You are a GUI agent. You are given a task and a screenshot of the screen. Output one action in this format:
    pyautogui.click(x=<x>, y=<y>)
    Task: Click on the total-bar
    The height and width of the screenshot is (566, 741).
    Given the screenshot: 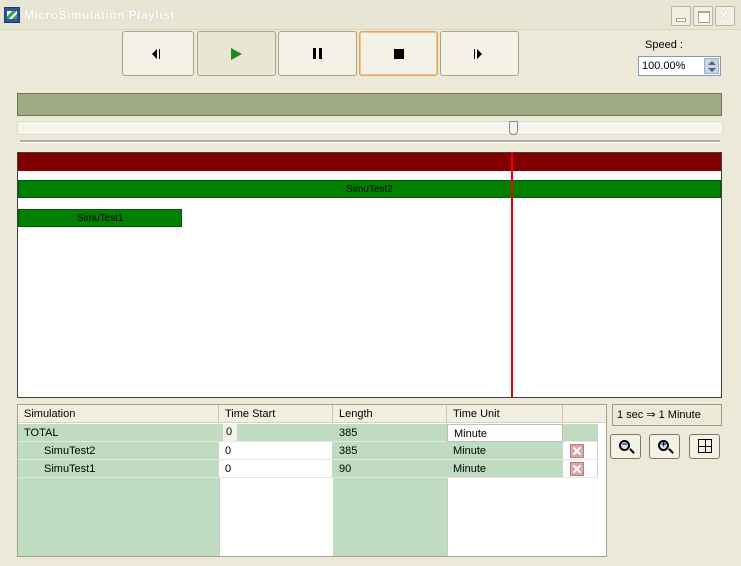 What is the action you would take?
    pyautogui.click(x=369, y=162)
    